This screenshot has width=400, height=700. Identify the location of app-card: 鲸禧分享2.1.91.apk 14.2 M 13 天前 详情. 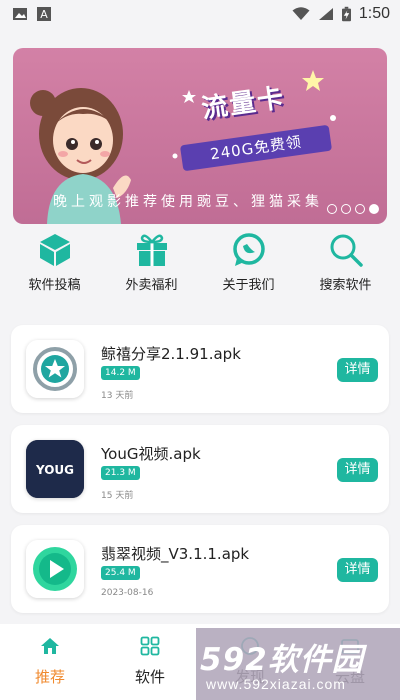
(200, 369).